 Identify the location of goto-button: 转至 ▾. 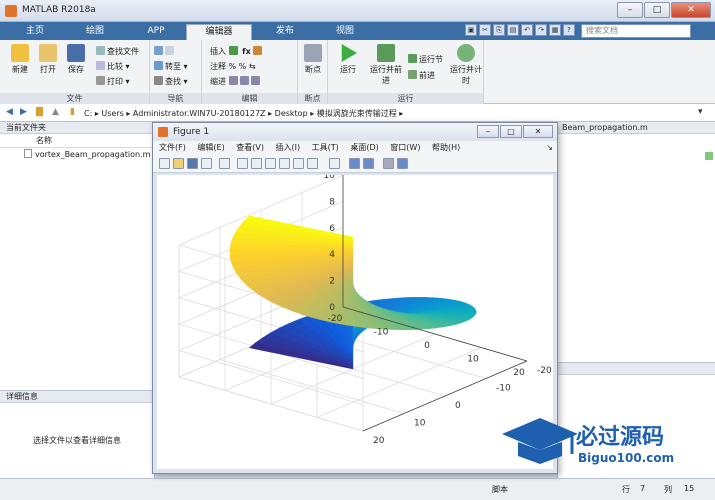
(171, 67).